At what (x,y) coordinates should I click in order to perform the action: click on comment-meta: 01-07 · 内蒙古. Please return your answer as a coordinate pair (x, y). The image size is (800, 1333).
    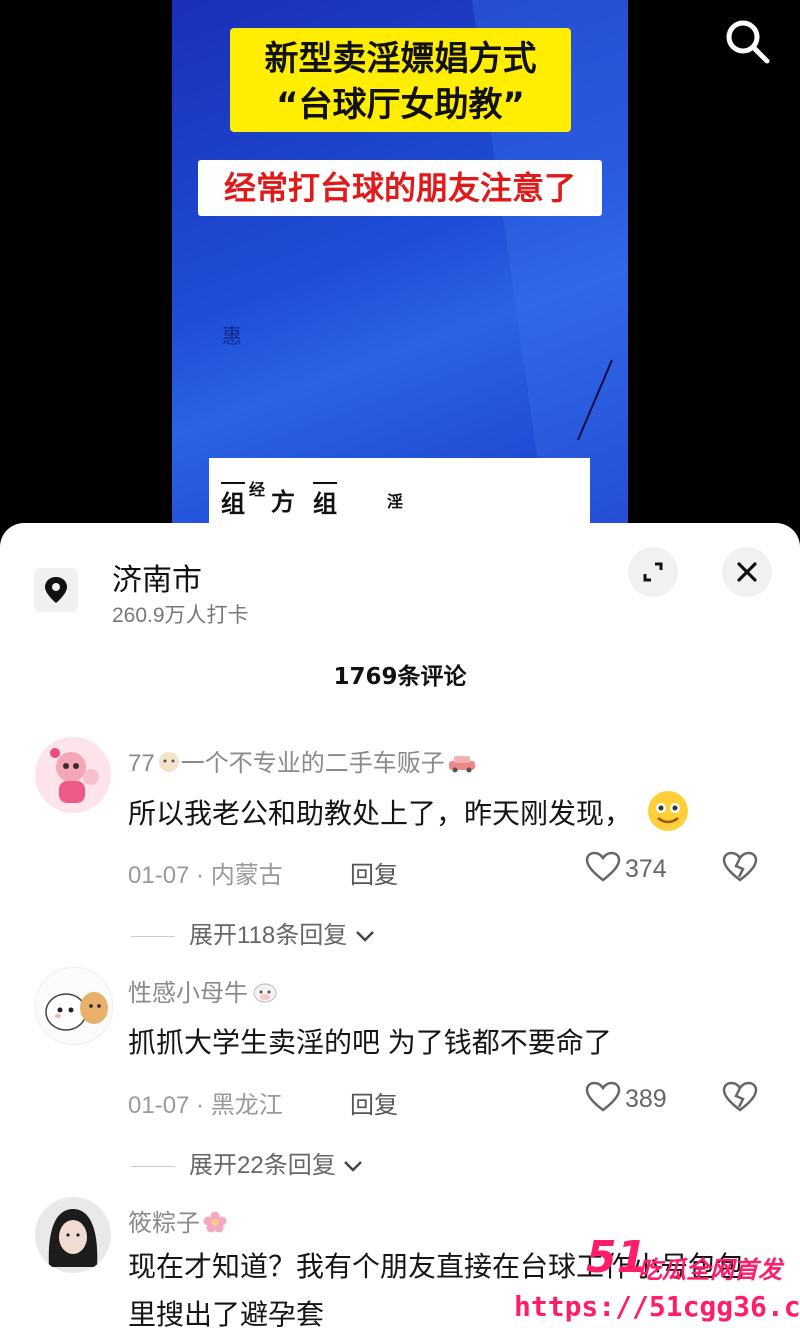
    Looking at the image, I should click on (205, 875).